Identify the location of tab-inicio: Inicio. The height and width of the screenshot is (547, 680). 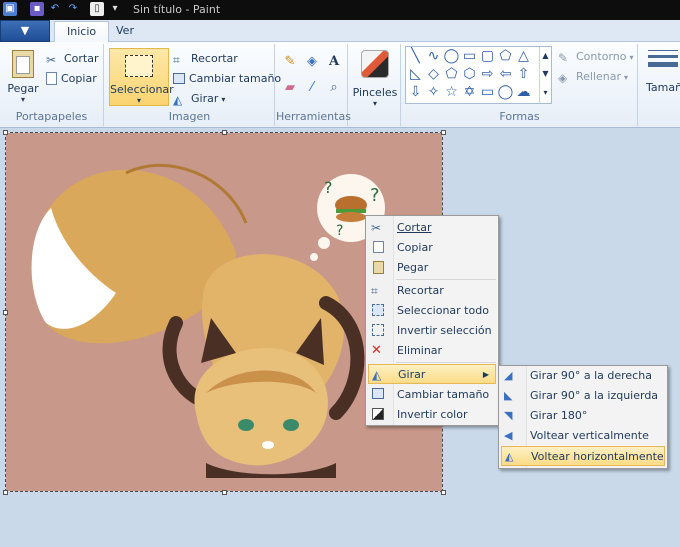
(82, 31).